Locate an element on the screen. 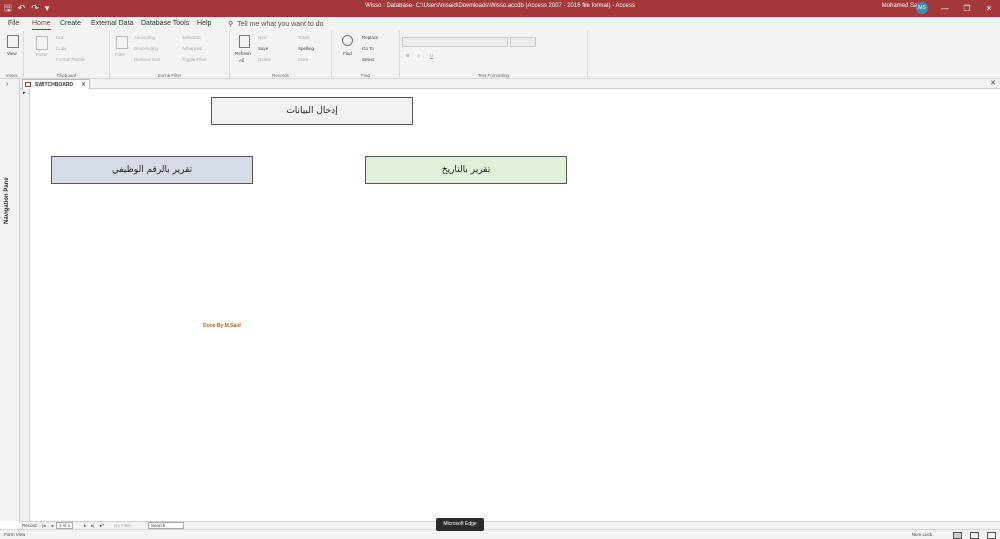  tab-create: Create is located at coordinates (70, 23).